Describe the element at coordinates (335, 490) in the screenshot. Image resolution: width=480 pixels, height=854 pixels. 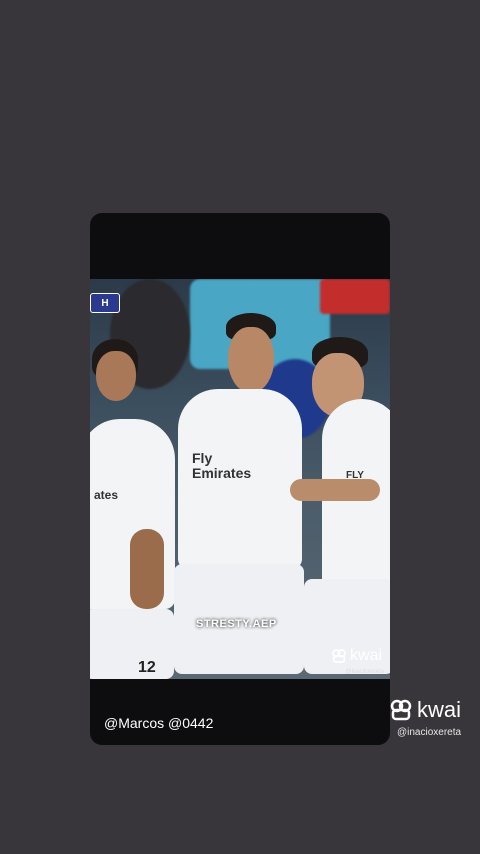
I see `right-player-arm` at that location.